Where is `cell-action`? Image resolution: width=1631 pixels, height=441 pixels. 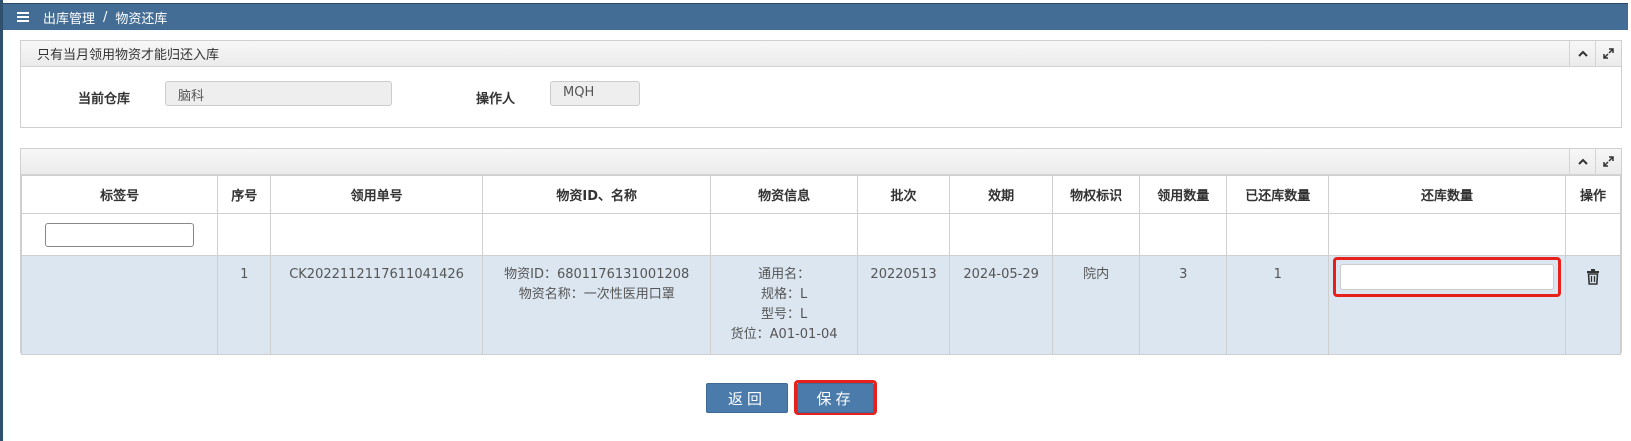 cell-action is located at coordinates (1593, 305).